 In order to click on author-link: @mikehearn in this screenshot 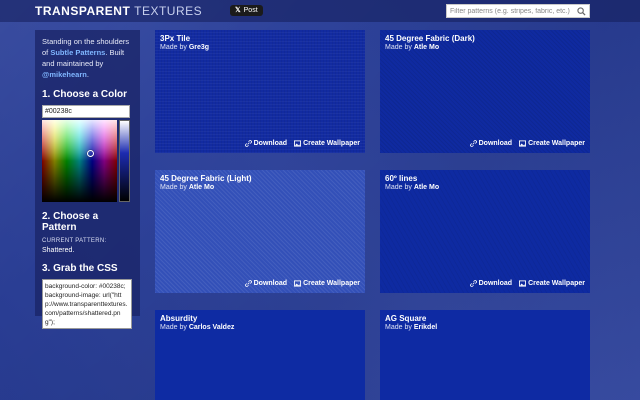, I will do `click(64, 74)`.